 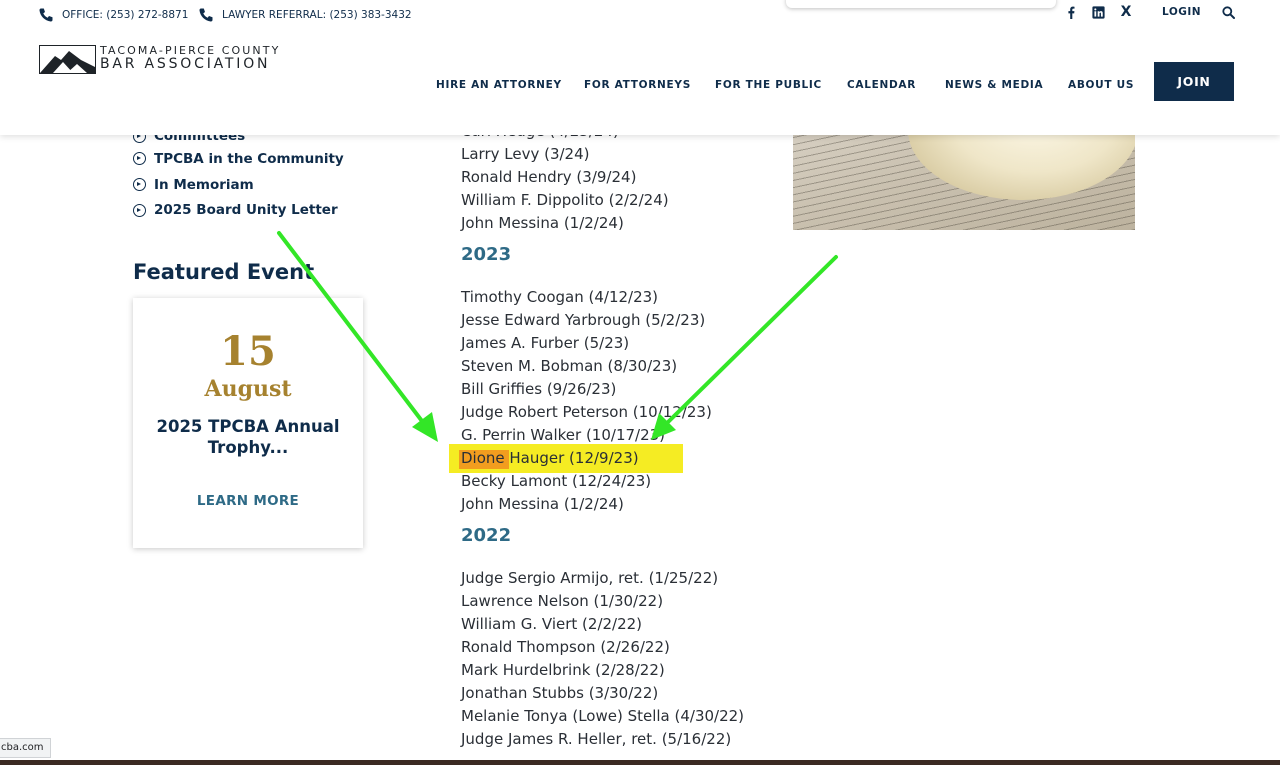 What do you see at coordinates (583, 320) in the screenshot?
I see `memoriam-entry: Jesse Edward Yarbrough (5/2/23)` at bounding box center [583, 320].